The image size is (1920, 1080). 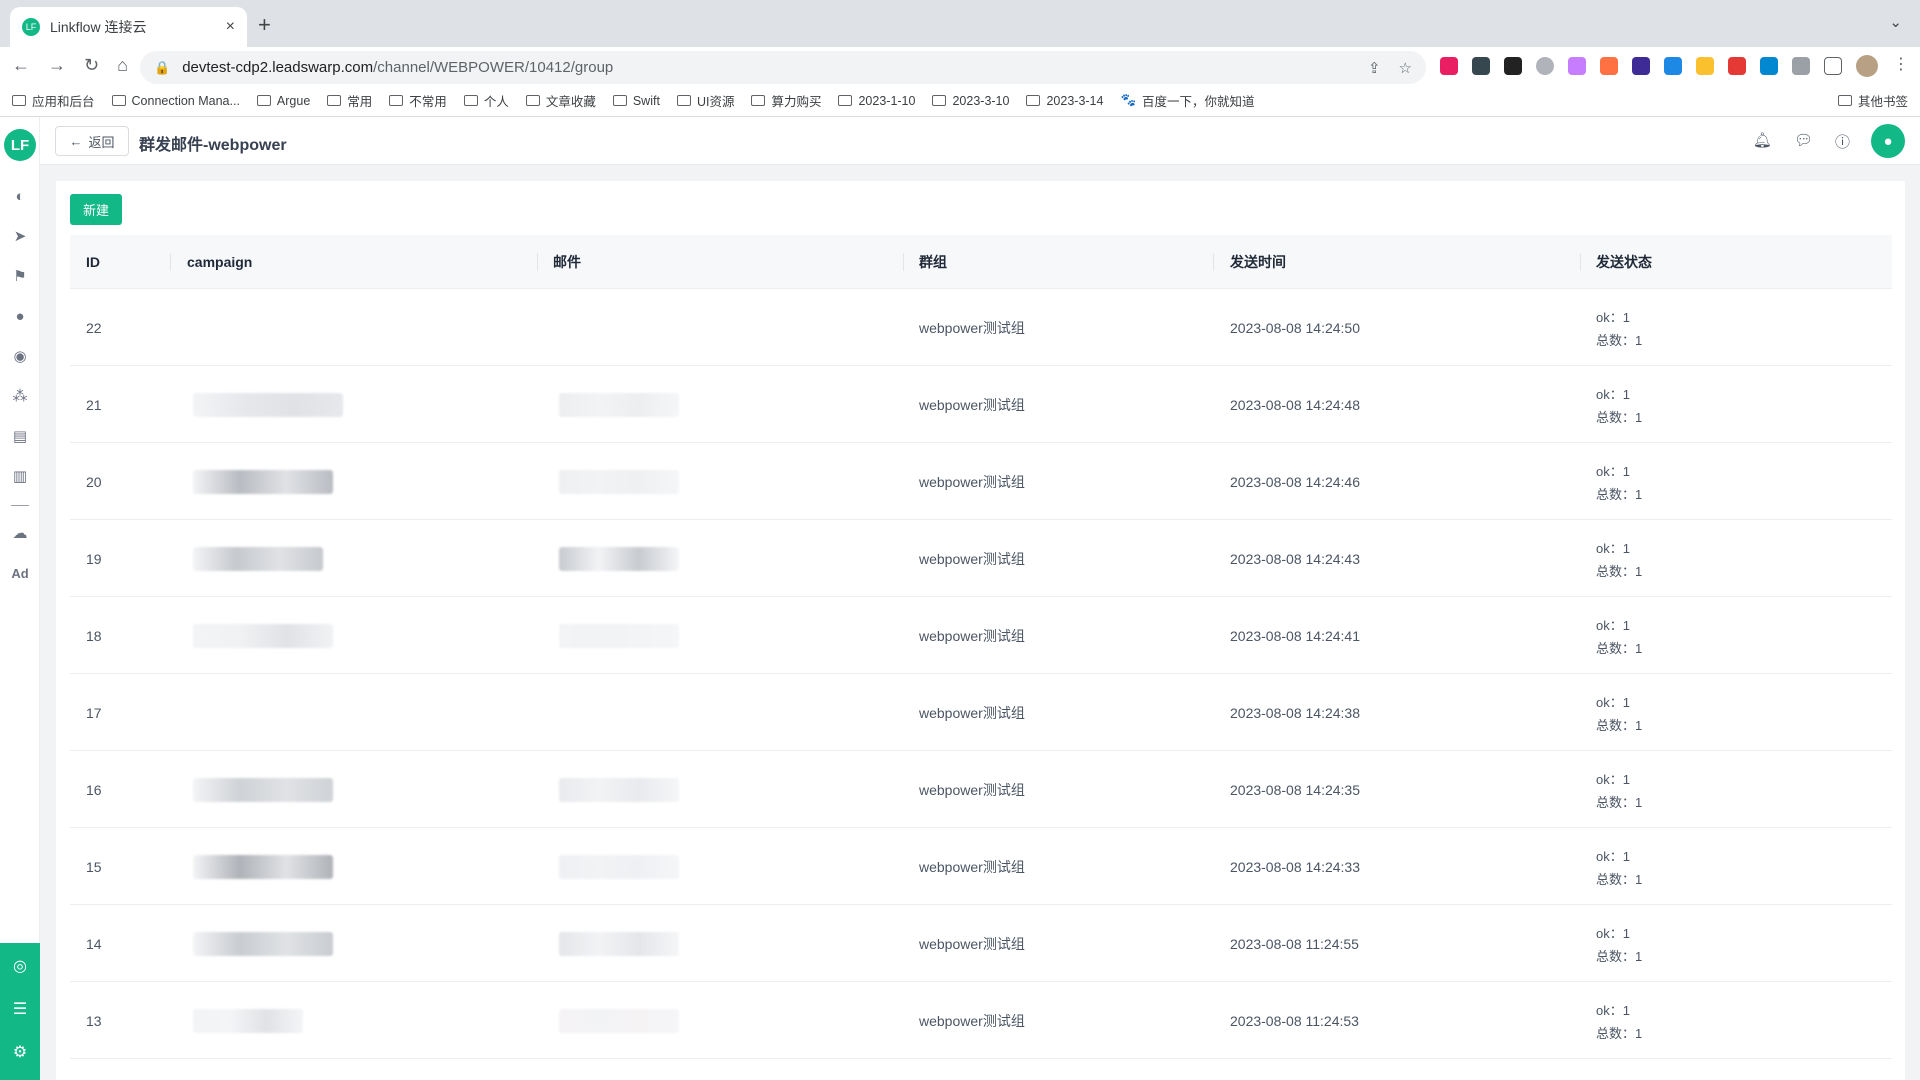 I want to click on side-panel-icon, so click(x=1833, y=66).